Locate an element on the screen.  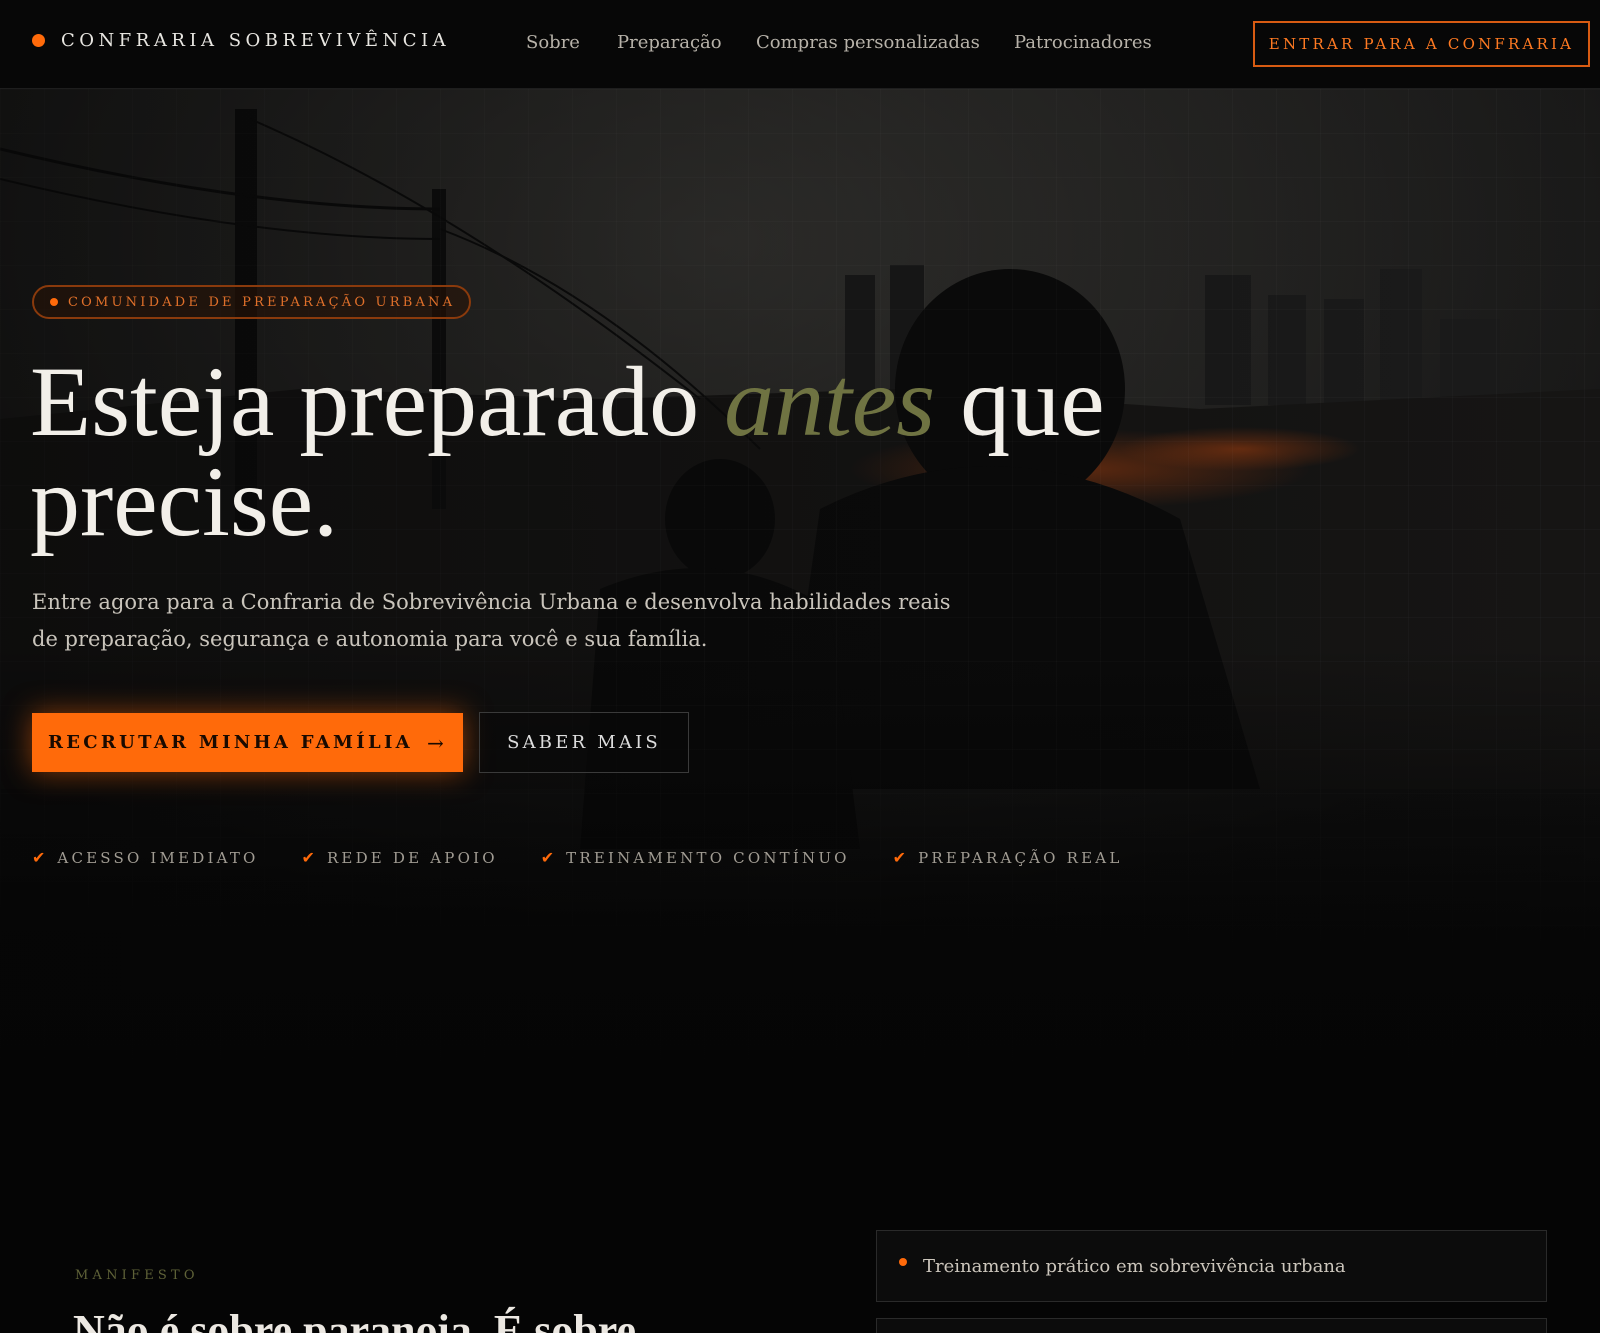
bullet-dot-icon is located at coordinates (903, 1262).